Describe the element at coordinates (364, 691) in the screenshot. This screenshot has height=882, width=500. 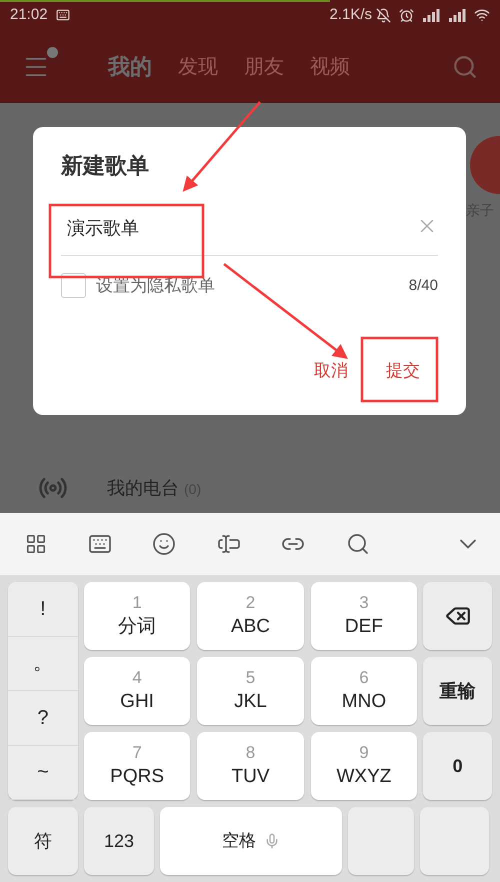
I see `keyboard-key: 6 MNO` at that location.